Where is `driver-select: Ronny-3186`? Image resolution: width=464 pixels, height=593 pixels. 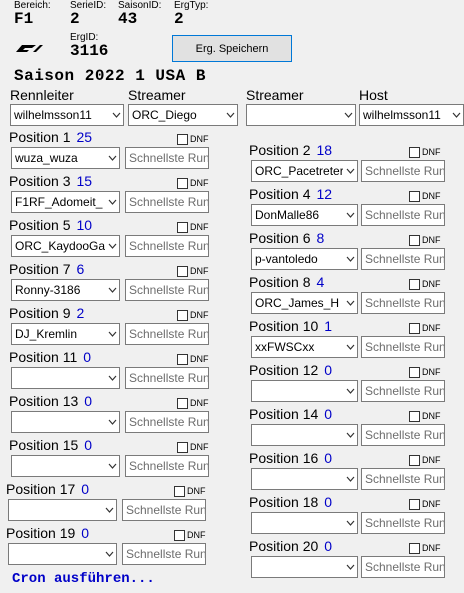
driver-select: Ronny-3186 is located at coordinates (65, 290).